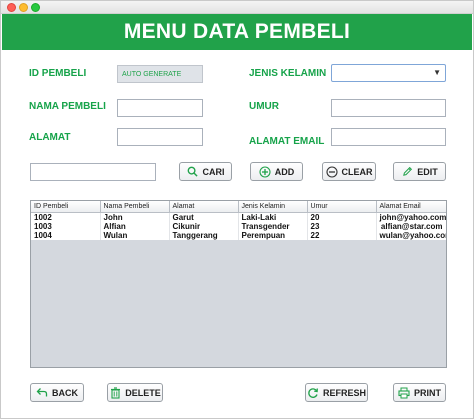 The image size is (474, 419). What do you see at coordinates (135, 226) in the screenshot?
I see `table-cell: Alfian` at bounding box center [135, 226].